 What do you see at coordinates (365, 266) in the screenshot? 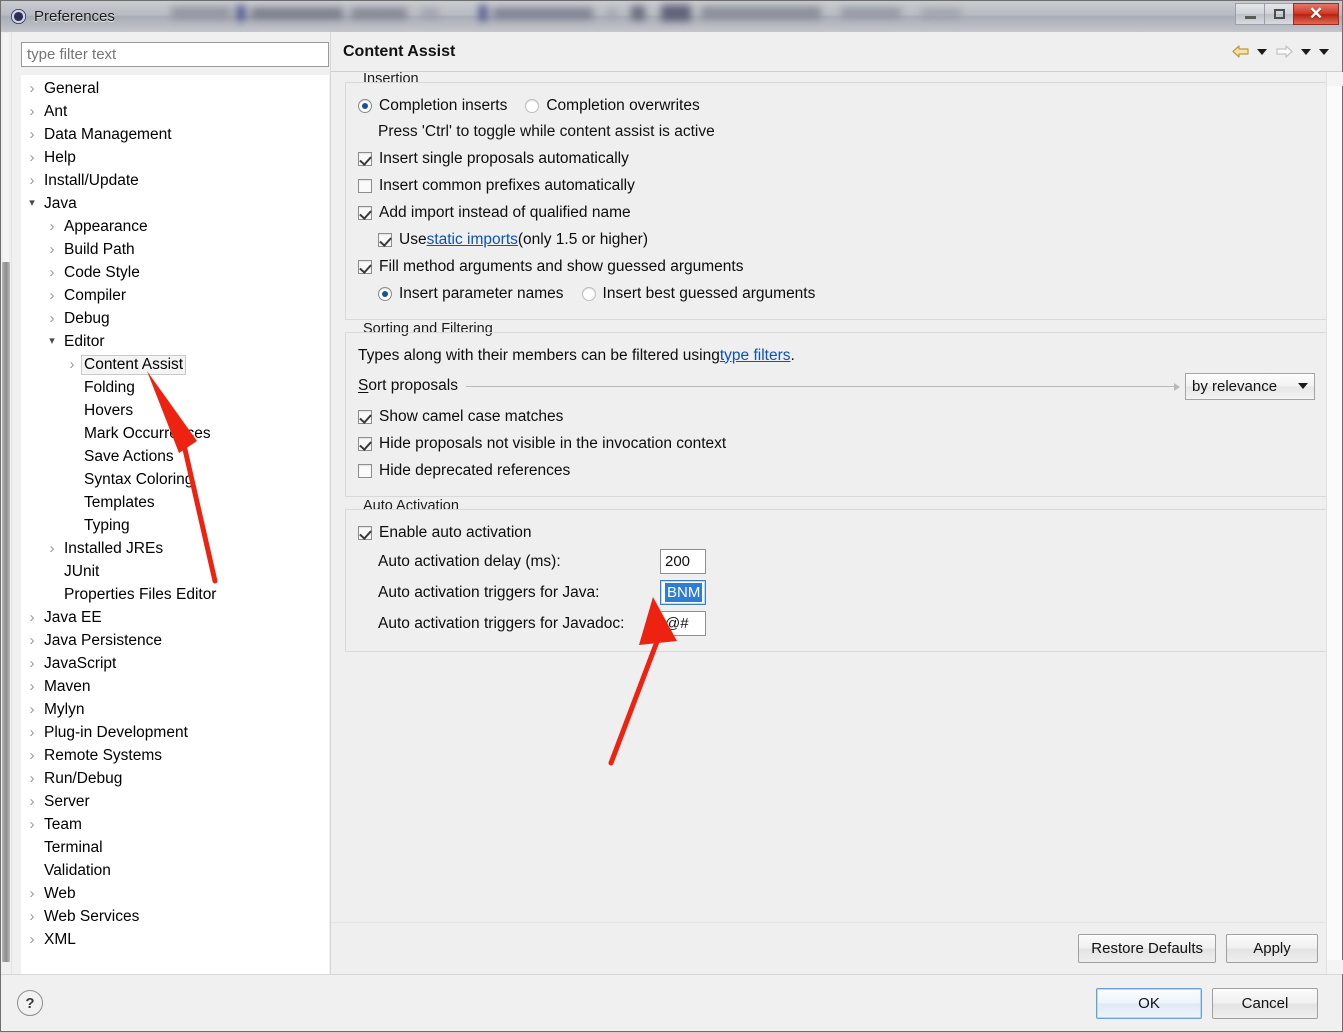
I see `fill-method-arguments-checkbox` at bounding box center [365, 266].